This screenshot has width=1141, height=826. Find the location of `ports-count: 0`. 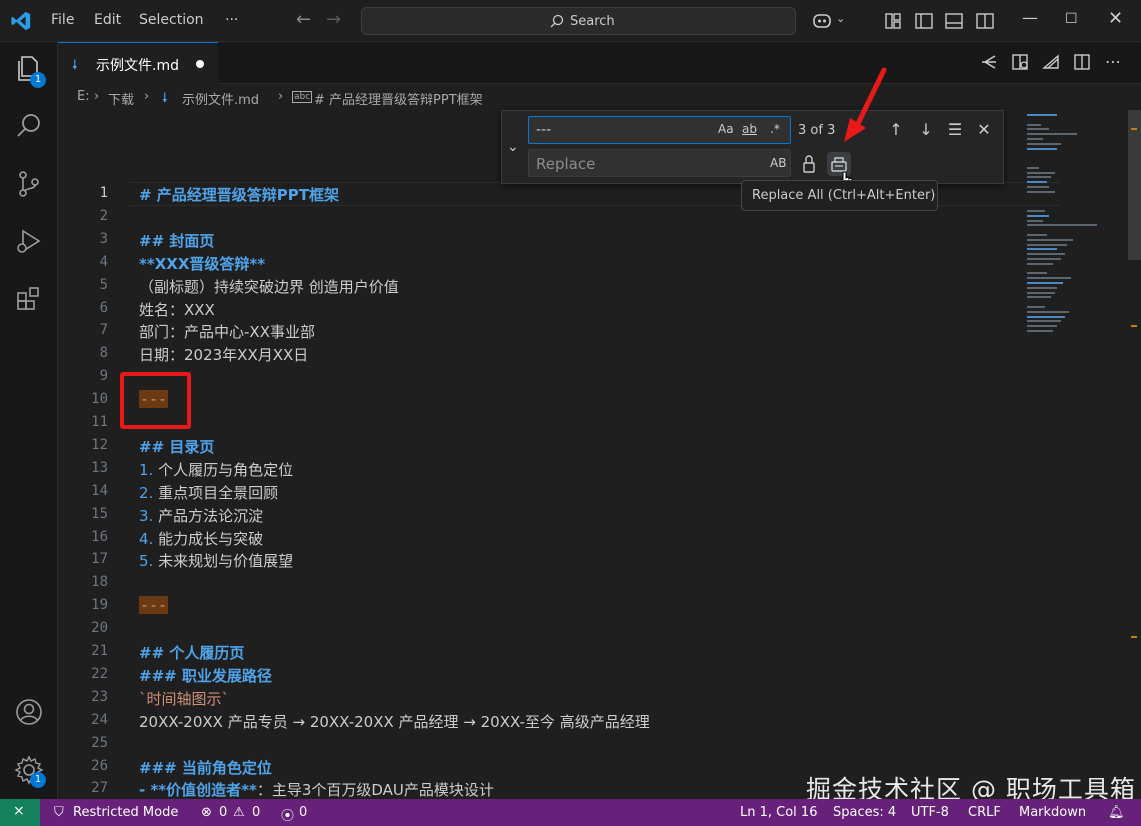

ports-count: 0 is located at coordinates (303, 812).